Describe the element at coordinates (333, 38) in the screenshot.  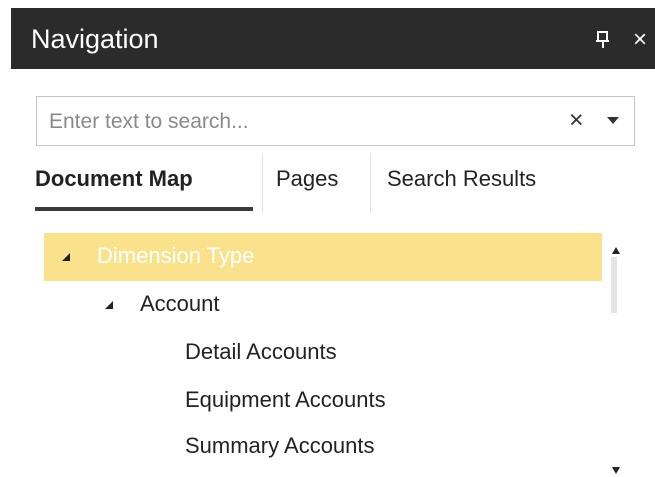
I see `panel-titlebar: Navigation ×` at that location.